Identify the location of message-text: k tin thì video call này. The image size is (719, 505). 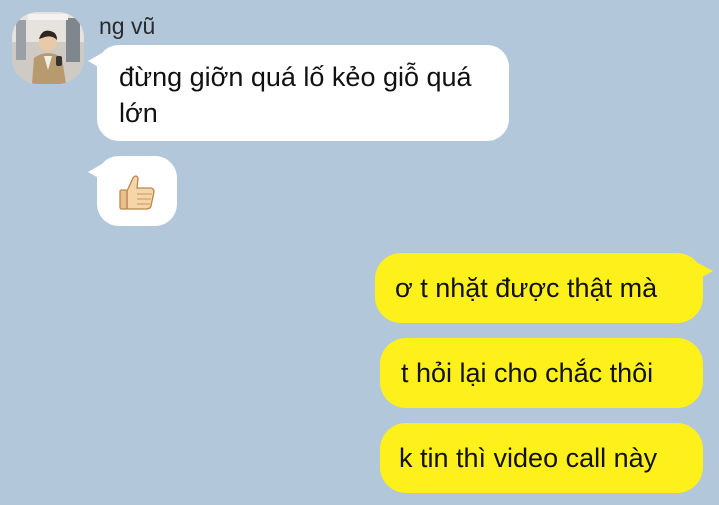
(528, 458).